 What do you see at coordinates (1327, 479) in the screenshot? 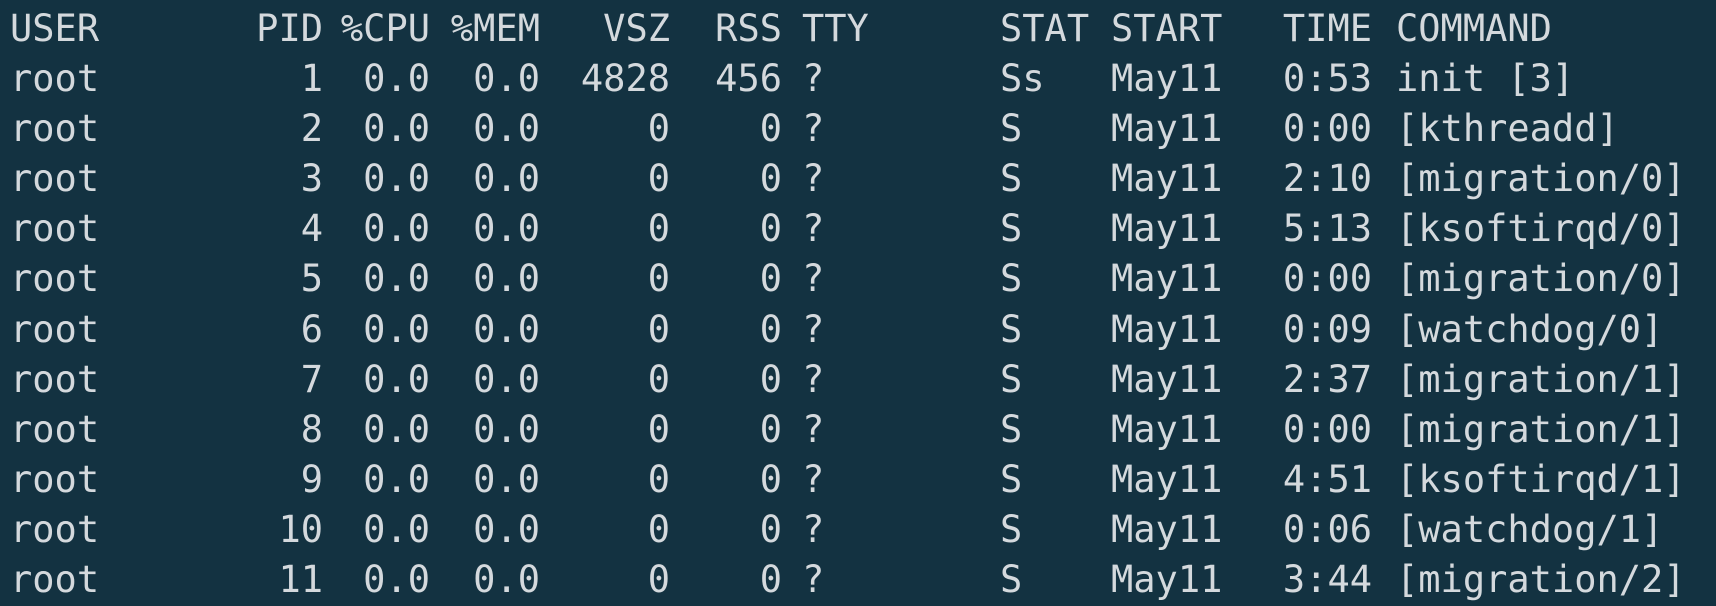
I see `cell-time: 4:51` at bounding box center [1327, 479].